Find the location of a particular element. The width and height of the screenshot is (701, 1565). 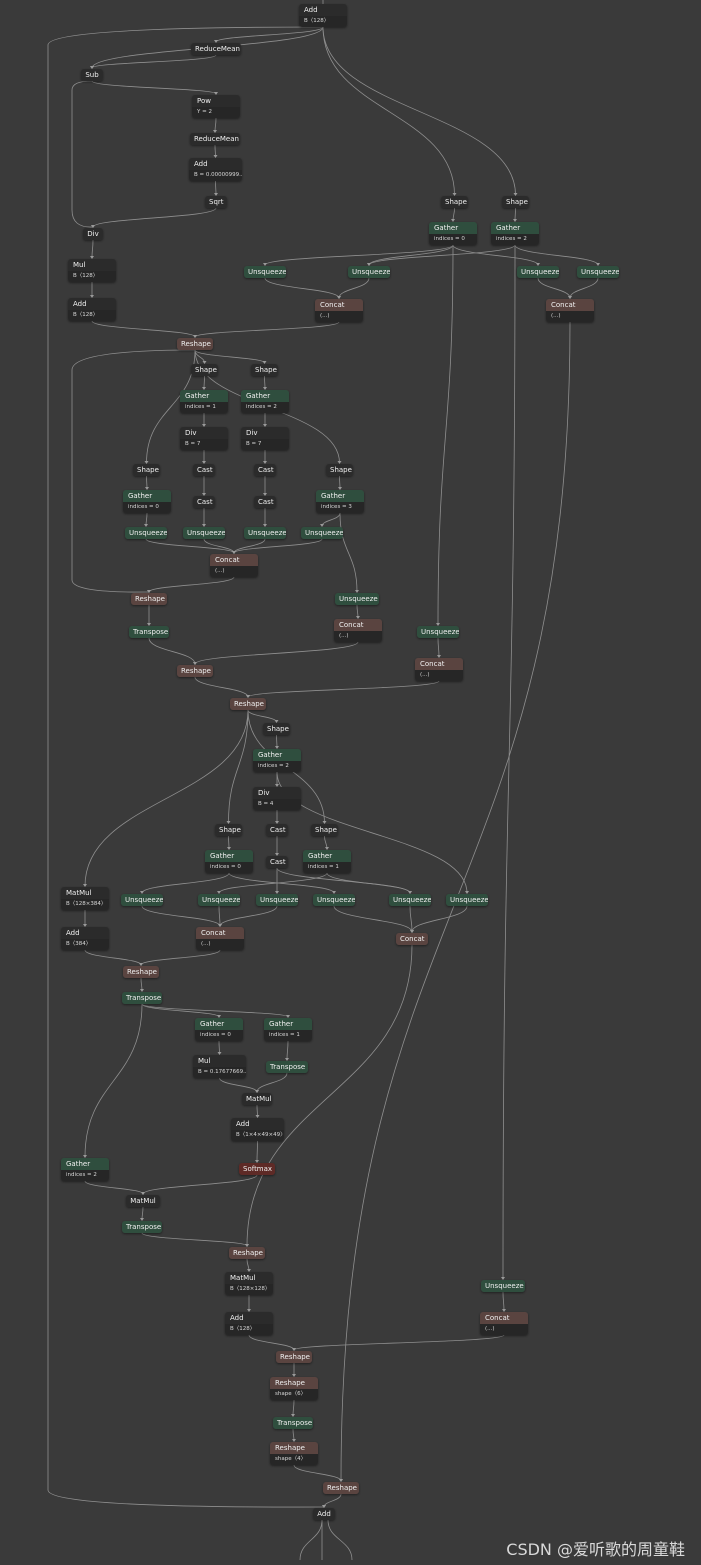

node-add: Add is located at coordinates (324, 1514).